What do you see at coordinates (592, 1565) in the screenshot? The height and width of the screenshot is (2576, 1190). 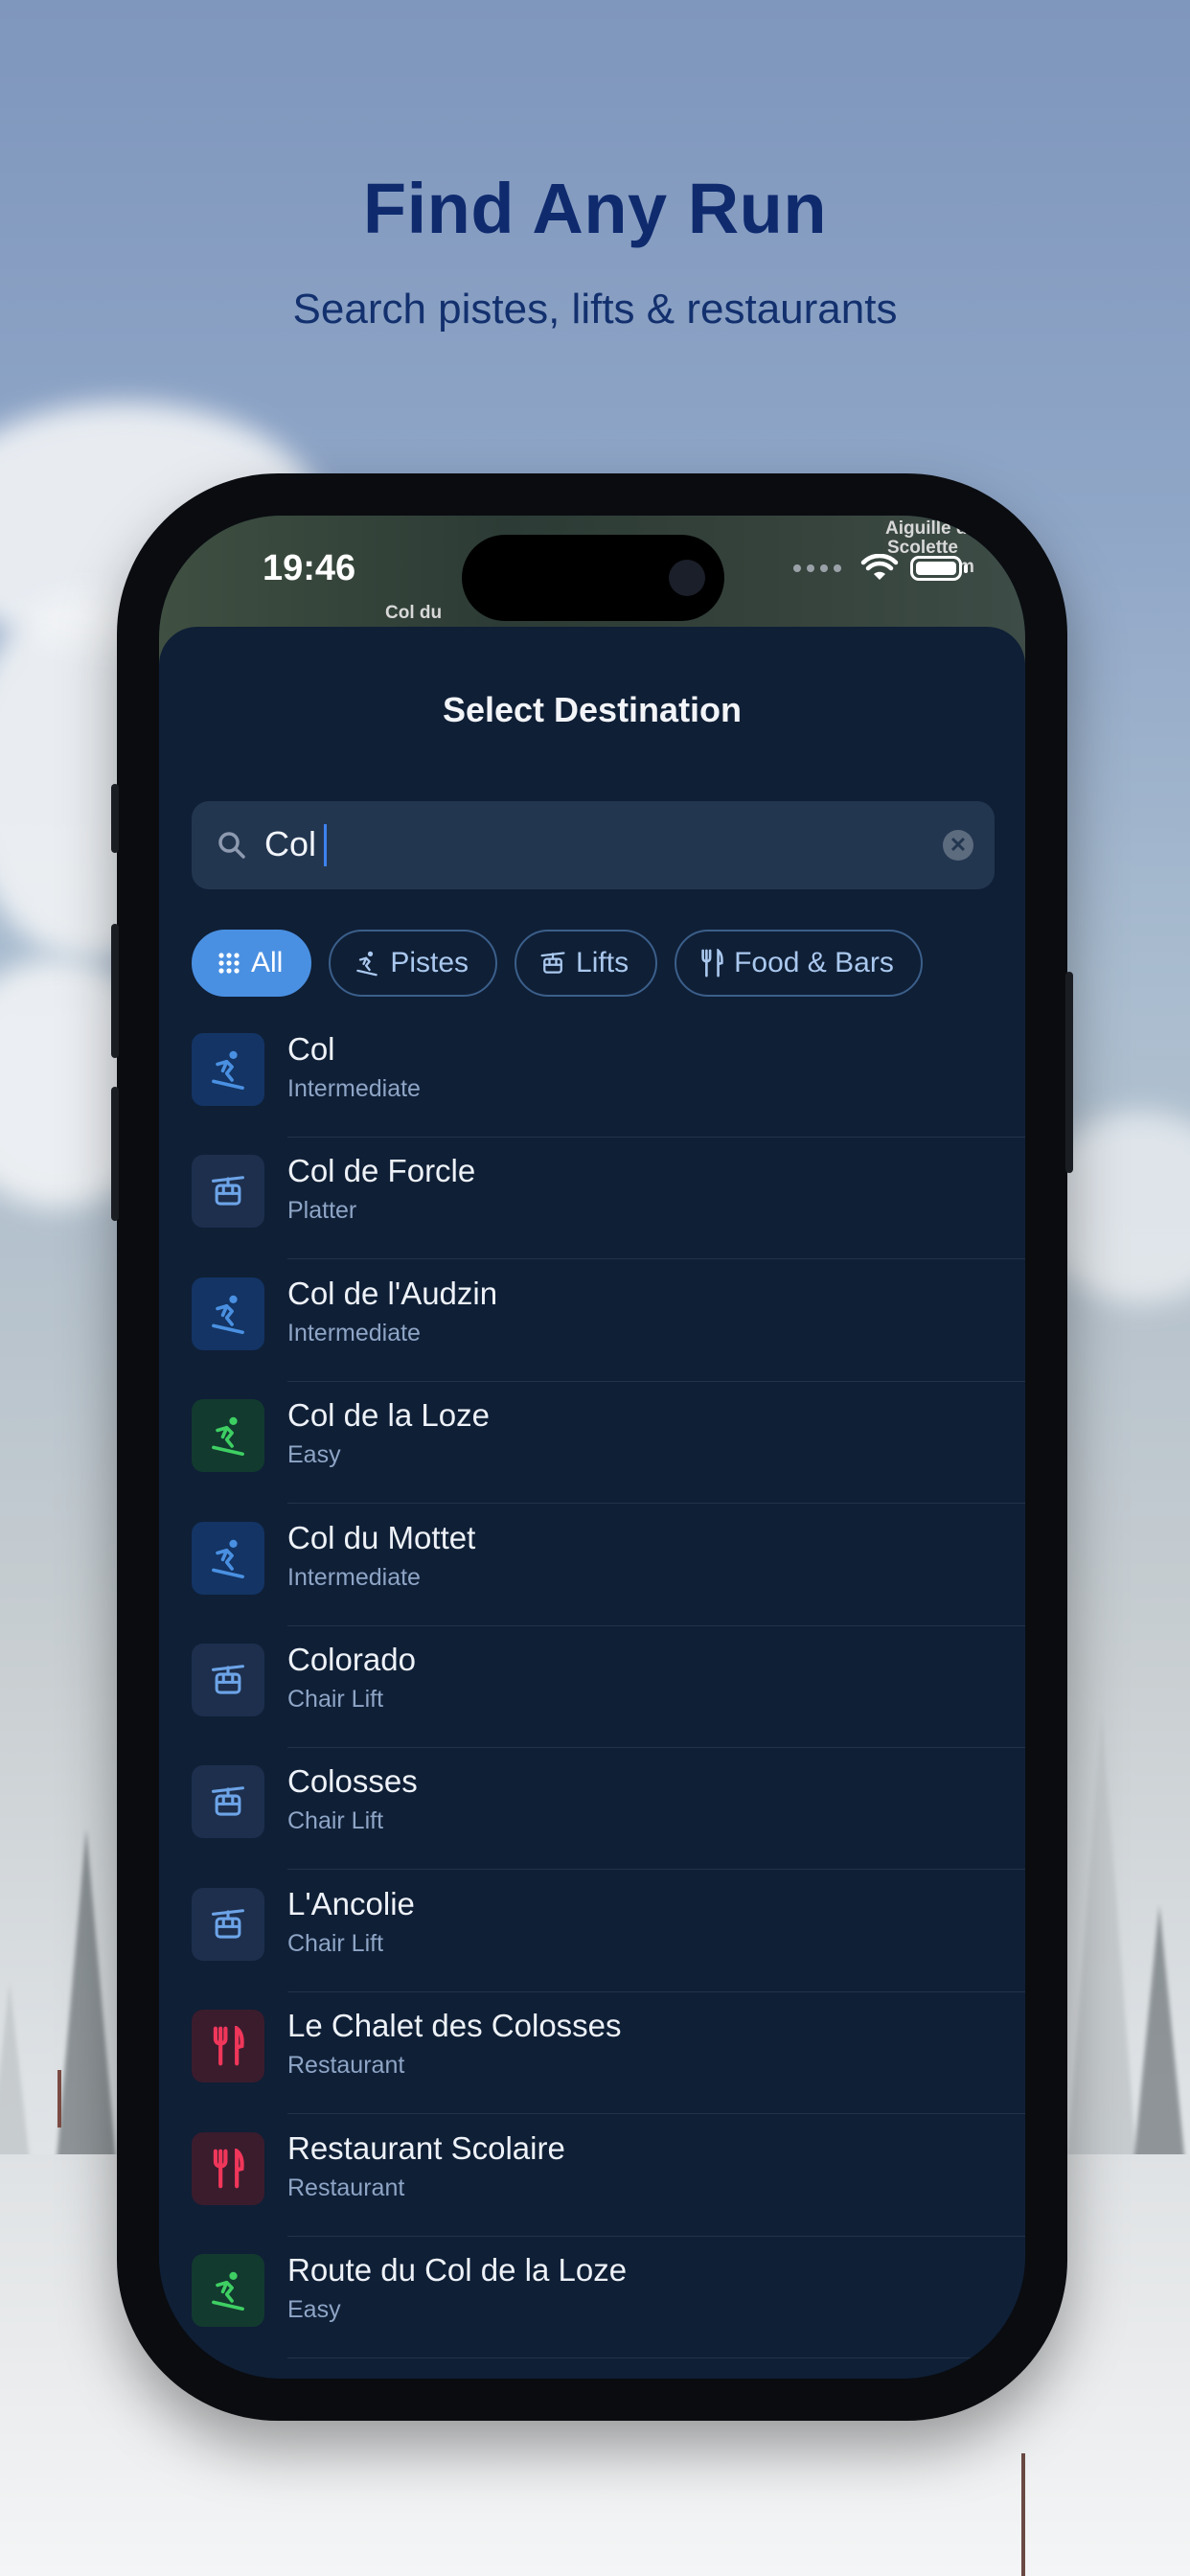 I see `result-row: Col du Mottet Intermediate` at bounding box center [592, 1565].